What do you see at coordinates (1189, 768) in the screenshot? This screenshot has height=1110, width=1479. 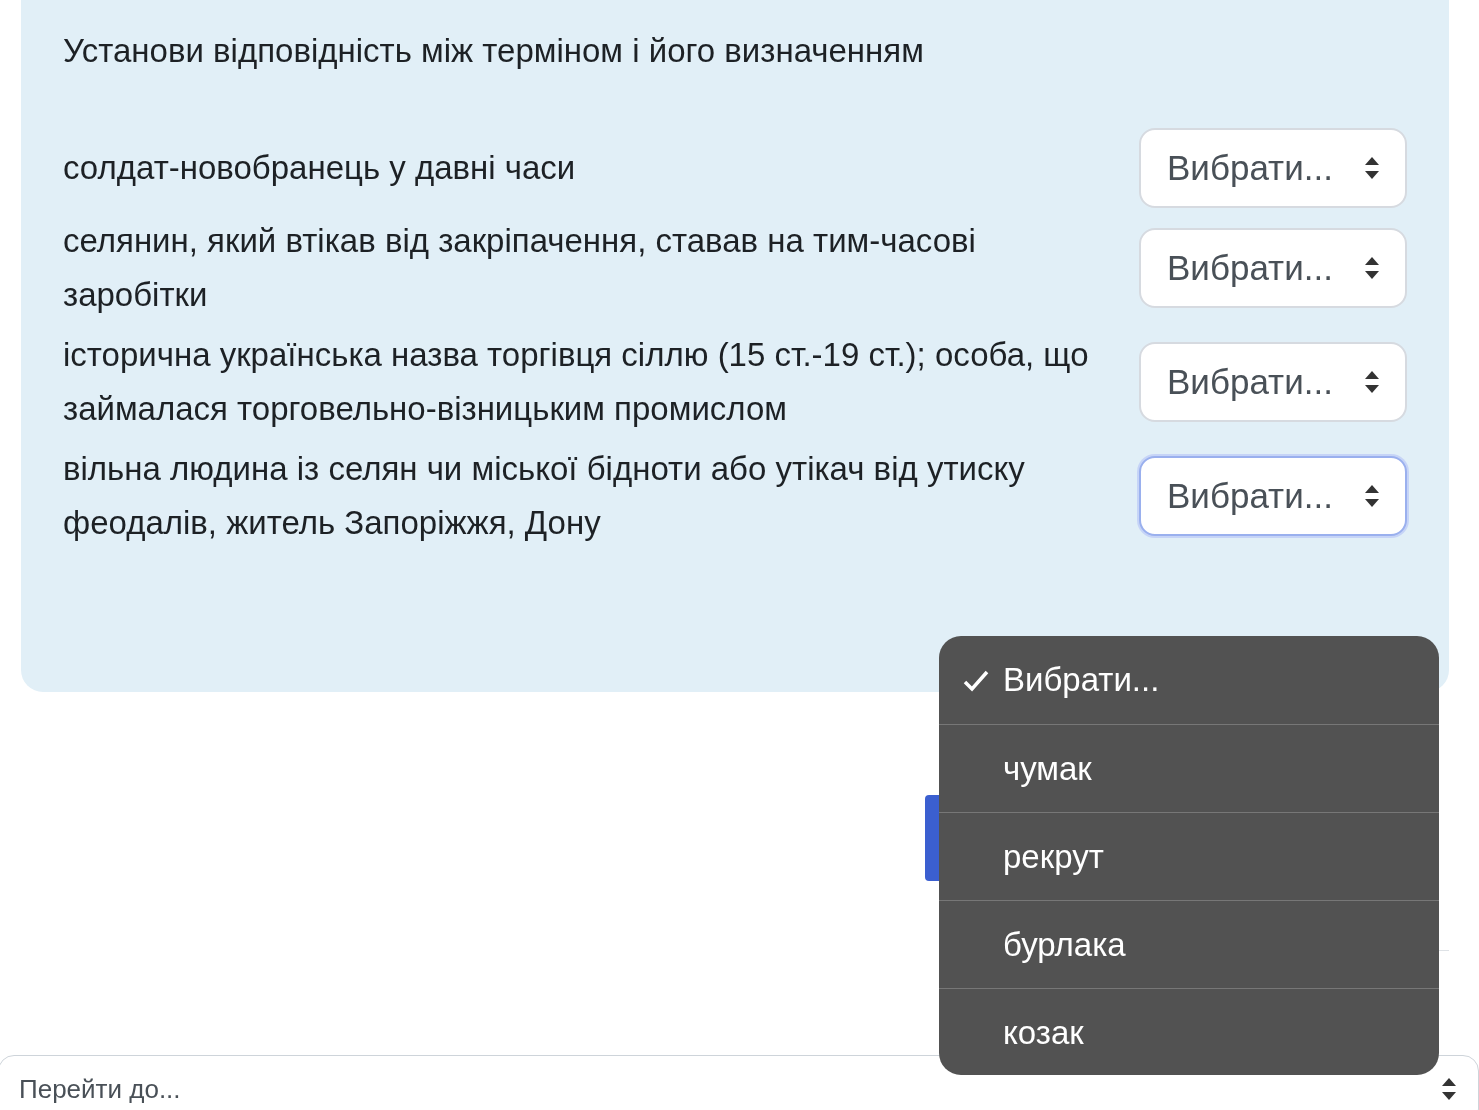 I see `dropdown-option: чумак` at bounding box center [1189, 768].